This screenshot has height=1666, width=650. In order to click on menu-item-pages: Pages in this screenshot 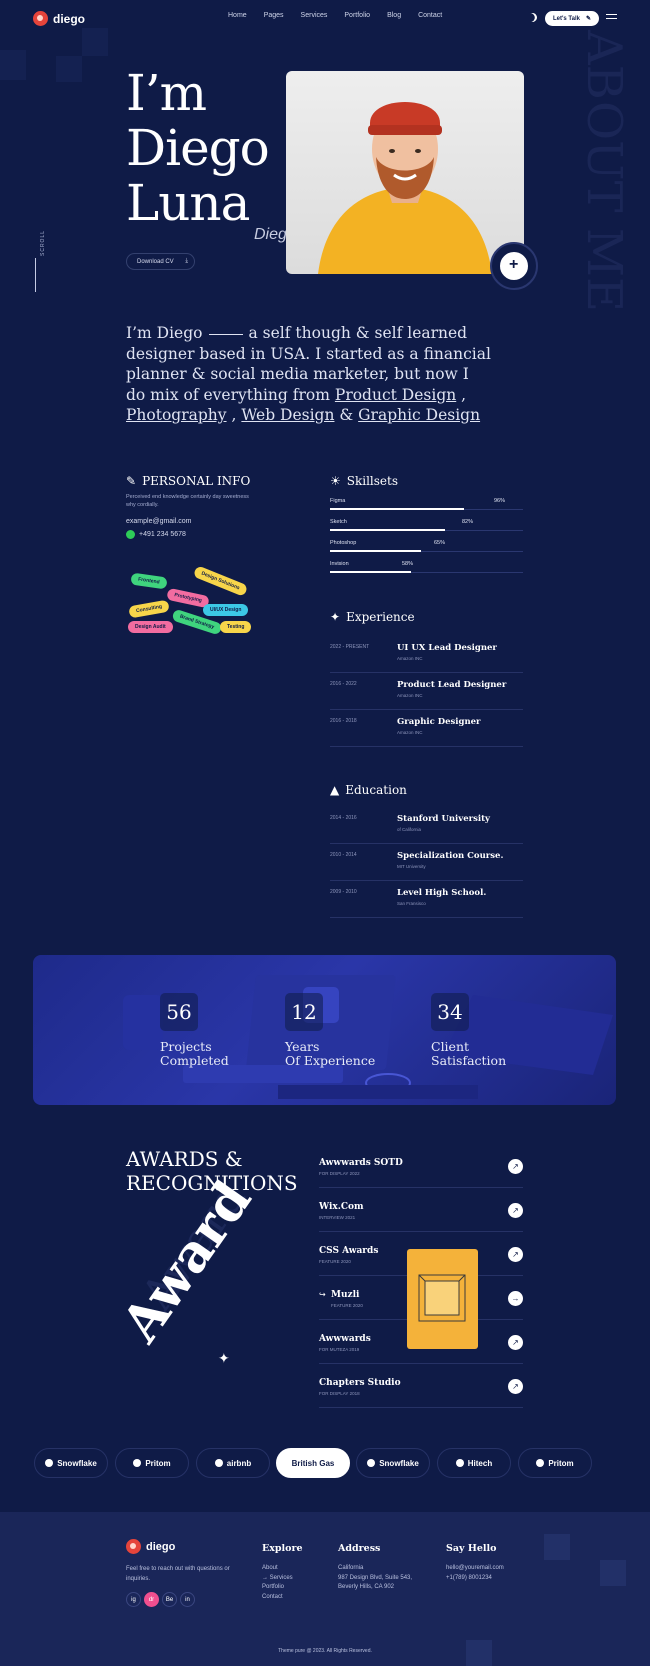, I will do `click(274, 15)`.